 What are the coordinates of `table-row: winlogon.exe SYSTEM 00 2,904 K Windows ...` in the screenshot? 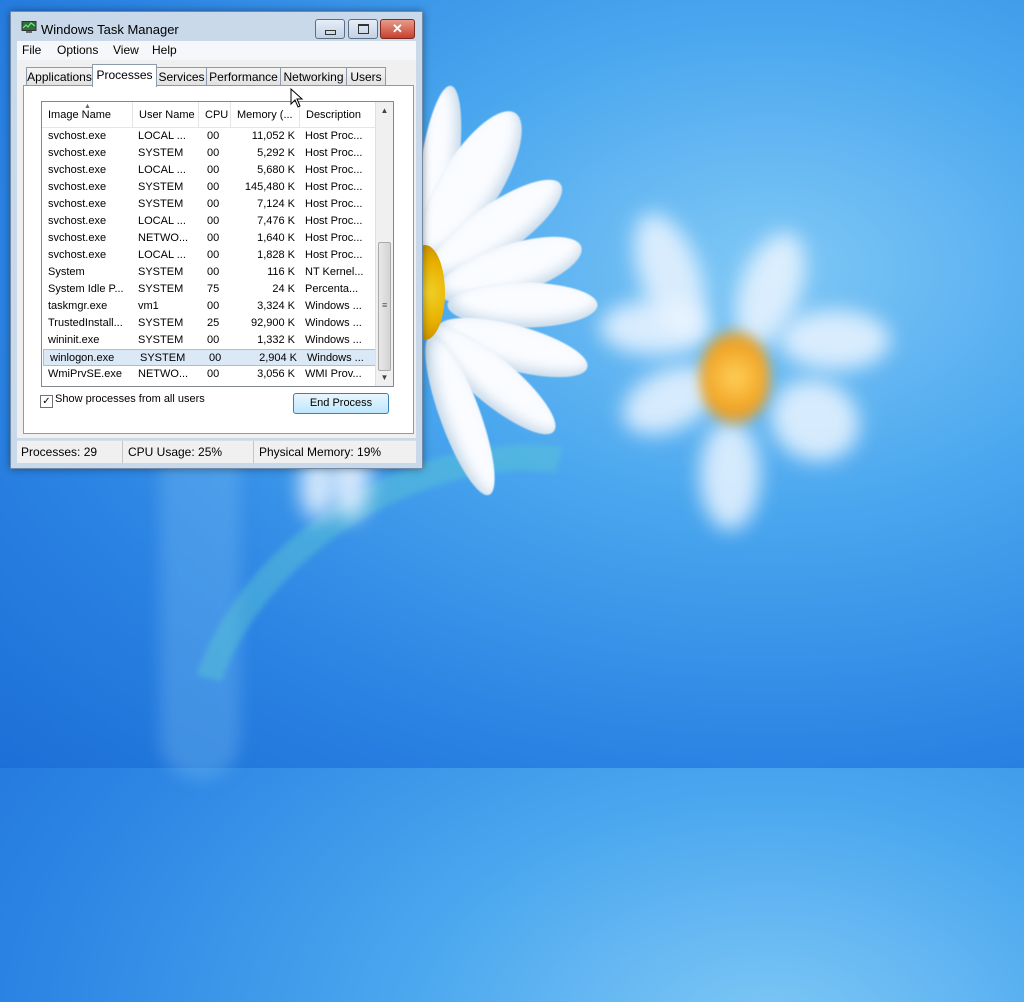 It's located at (209, 357).